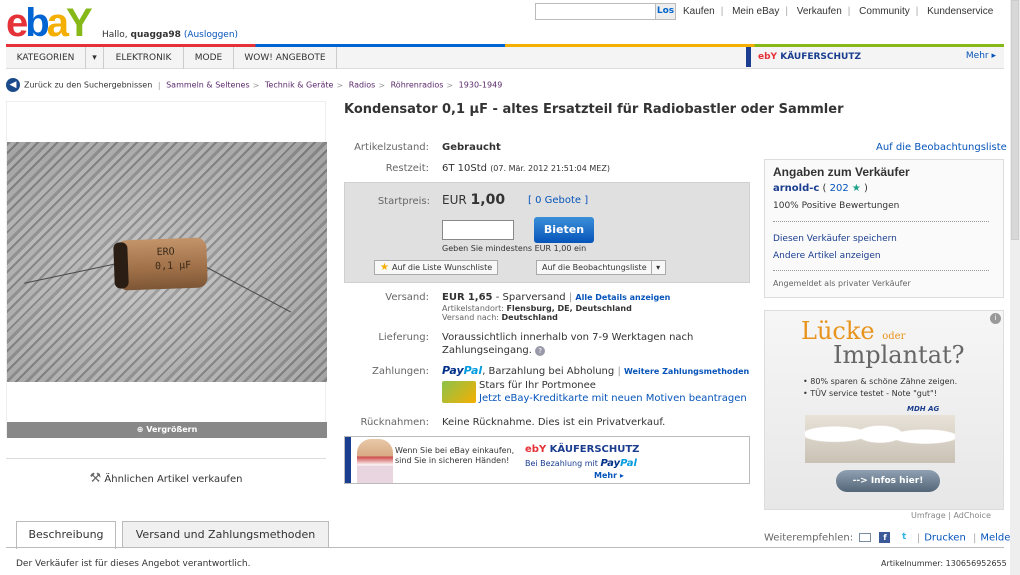 The width and height of the screenshot is (1020, 575). Describe the element at coordinates (537, 385) in the screenshot. I see `stars-line: Stars für Ihr Portmonee` at that location.